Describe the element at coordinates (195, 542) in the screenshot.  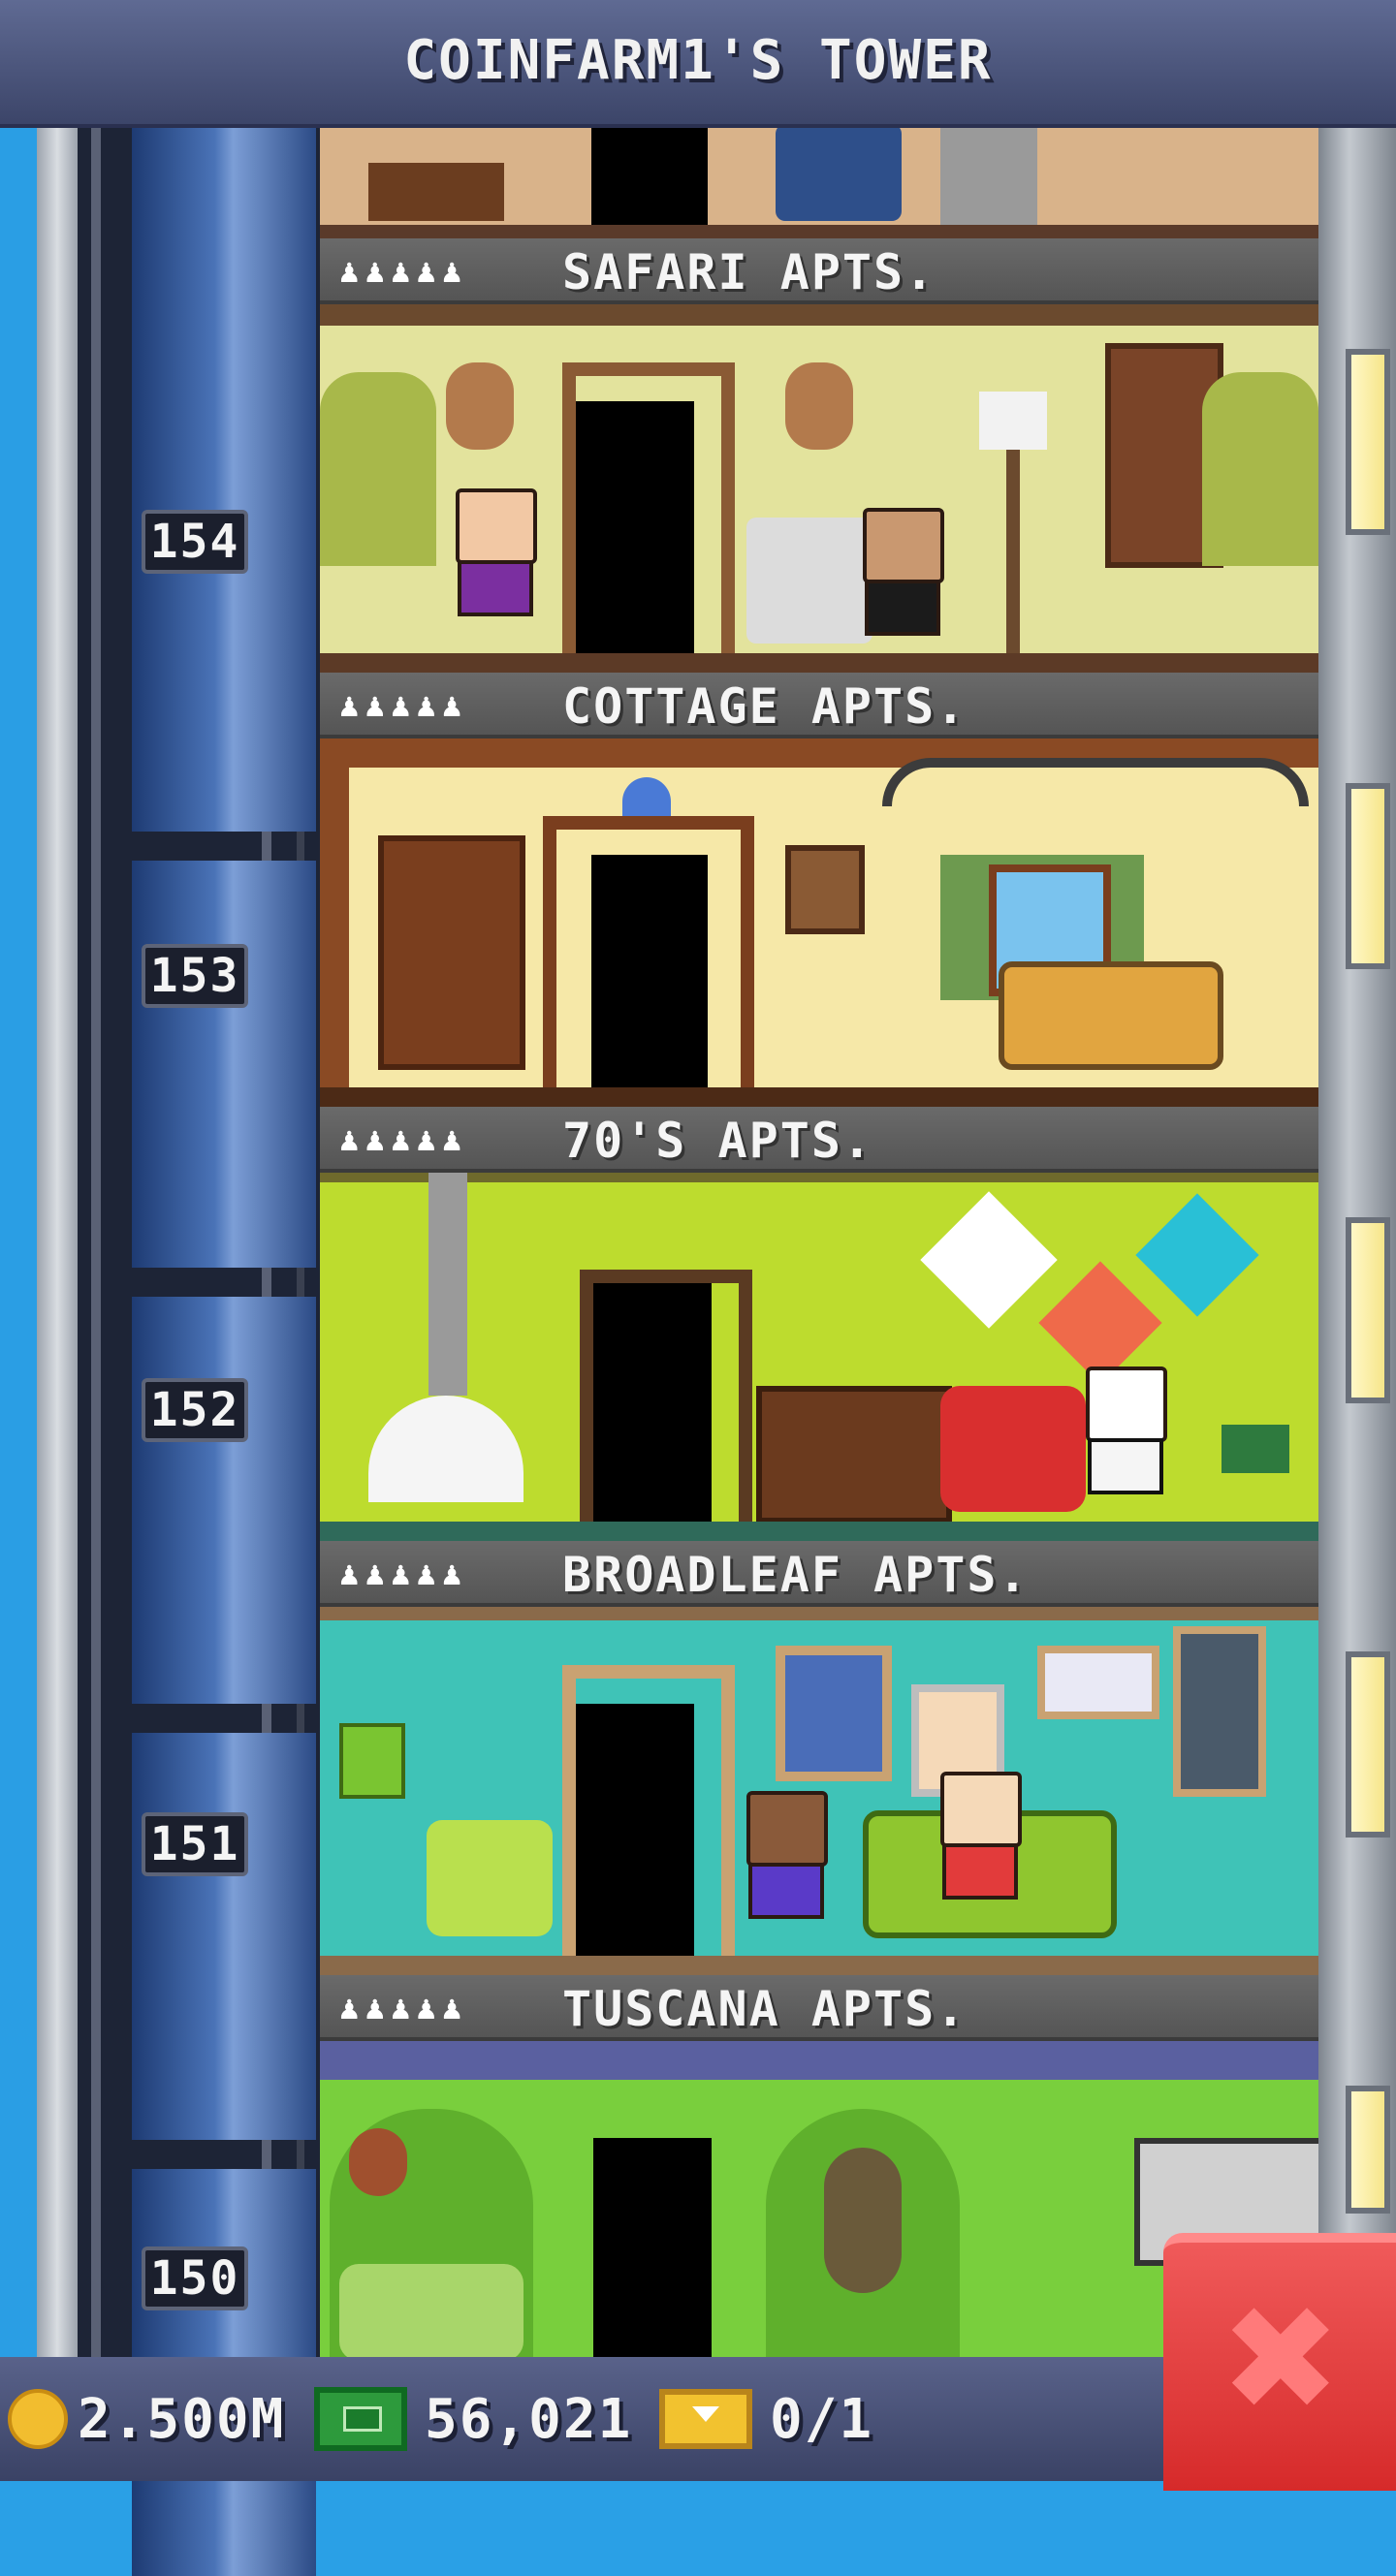
I see `floor-number-154: 154` at that location.